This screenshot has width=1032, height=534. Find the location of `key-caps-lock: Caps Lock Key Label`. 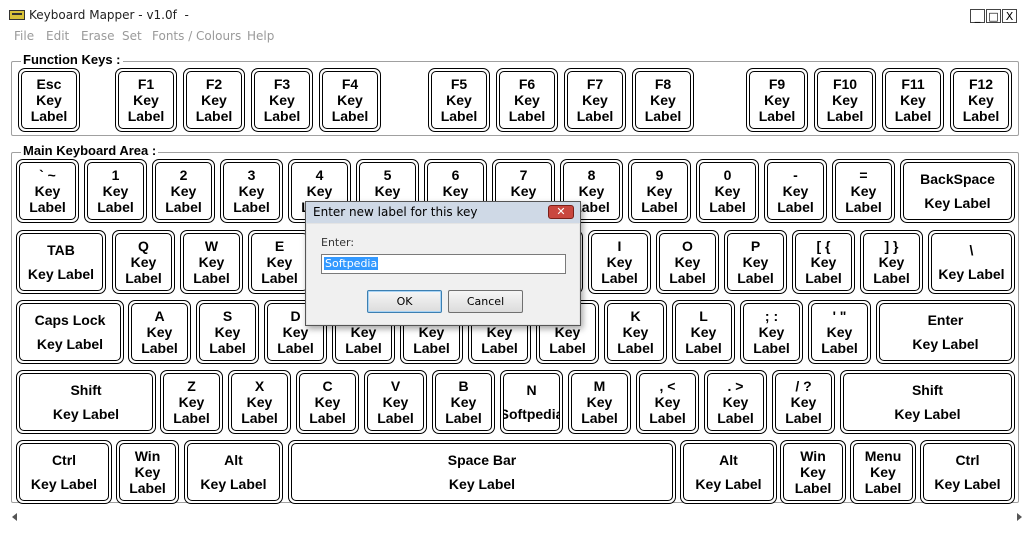

key-caps-lock: Caps Lock Key Label is located at coordinates (70, 332).